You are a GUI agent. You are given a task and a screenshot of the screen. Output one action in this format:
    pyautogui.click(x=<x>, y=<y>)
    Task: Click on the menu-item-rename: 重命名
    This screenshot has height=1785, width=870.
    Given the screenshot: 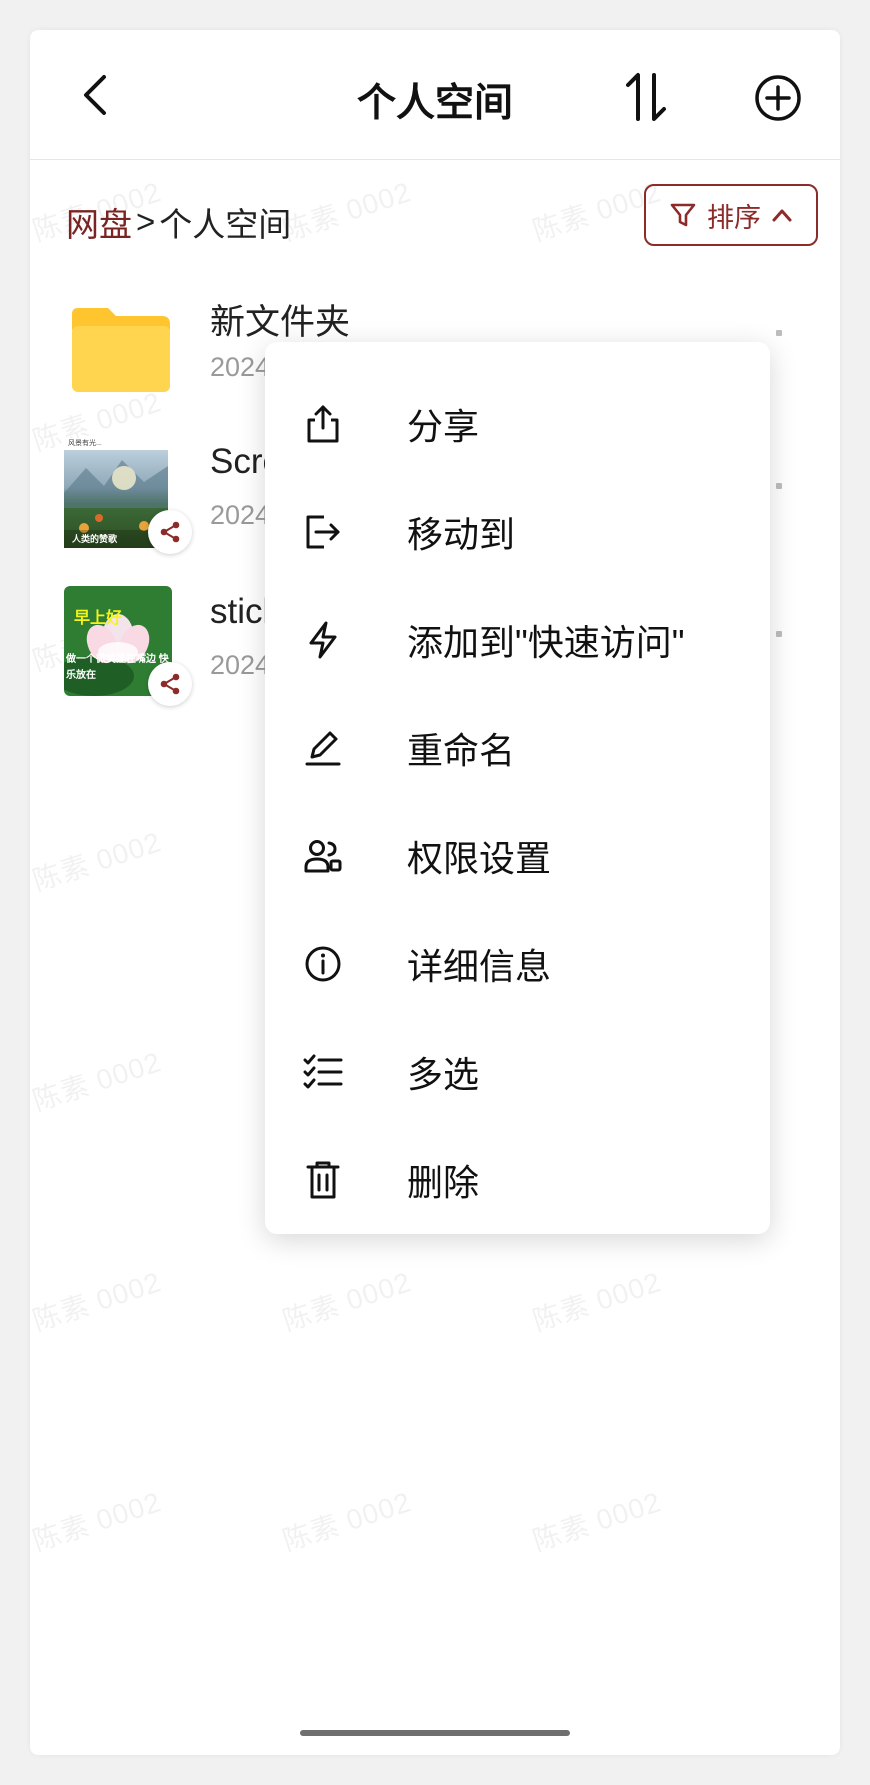 What is the action you would take?
    pyautogui.click(x=517, y=748)
    